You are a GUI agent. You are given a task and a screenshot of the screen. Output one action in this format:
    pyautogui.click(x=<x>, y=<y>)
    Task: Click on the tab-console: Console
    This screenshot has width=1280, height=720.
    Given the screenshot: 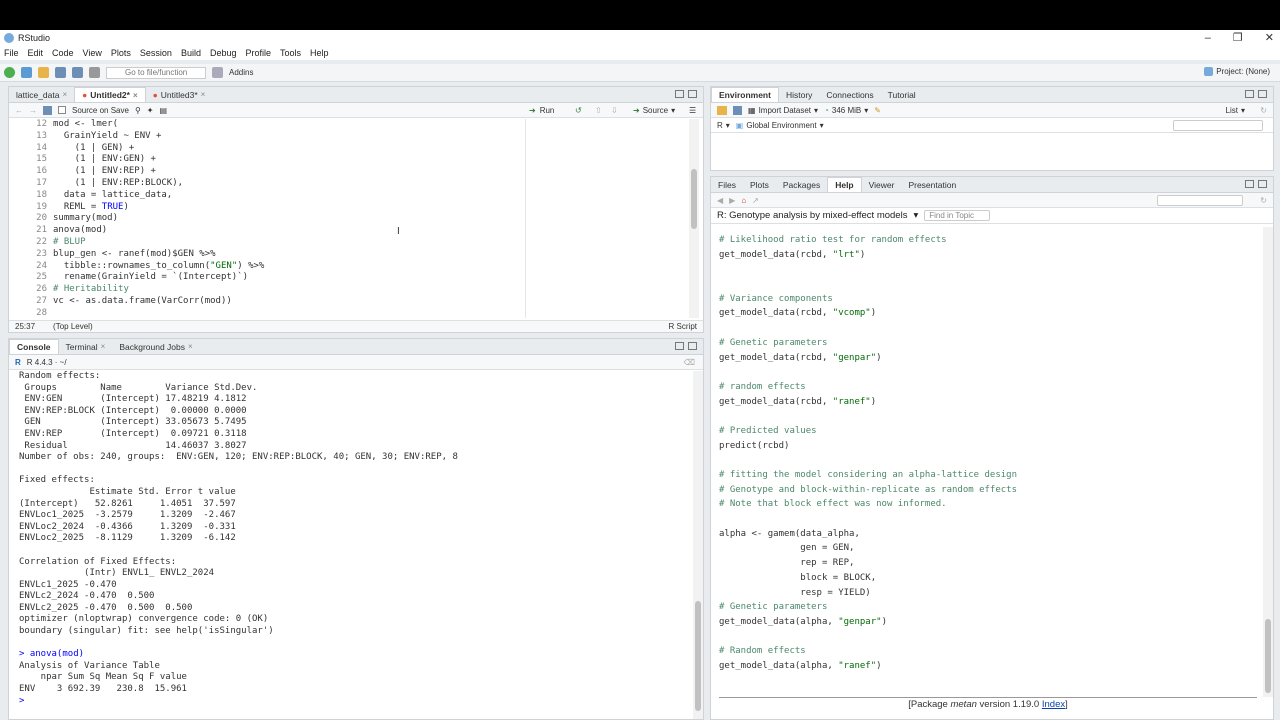 What is the action you would take?
    pyautogui.click(x=34, y=346)
    